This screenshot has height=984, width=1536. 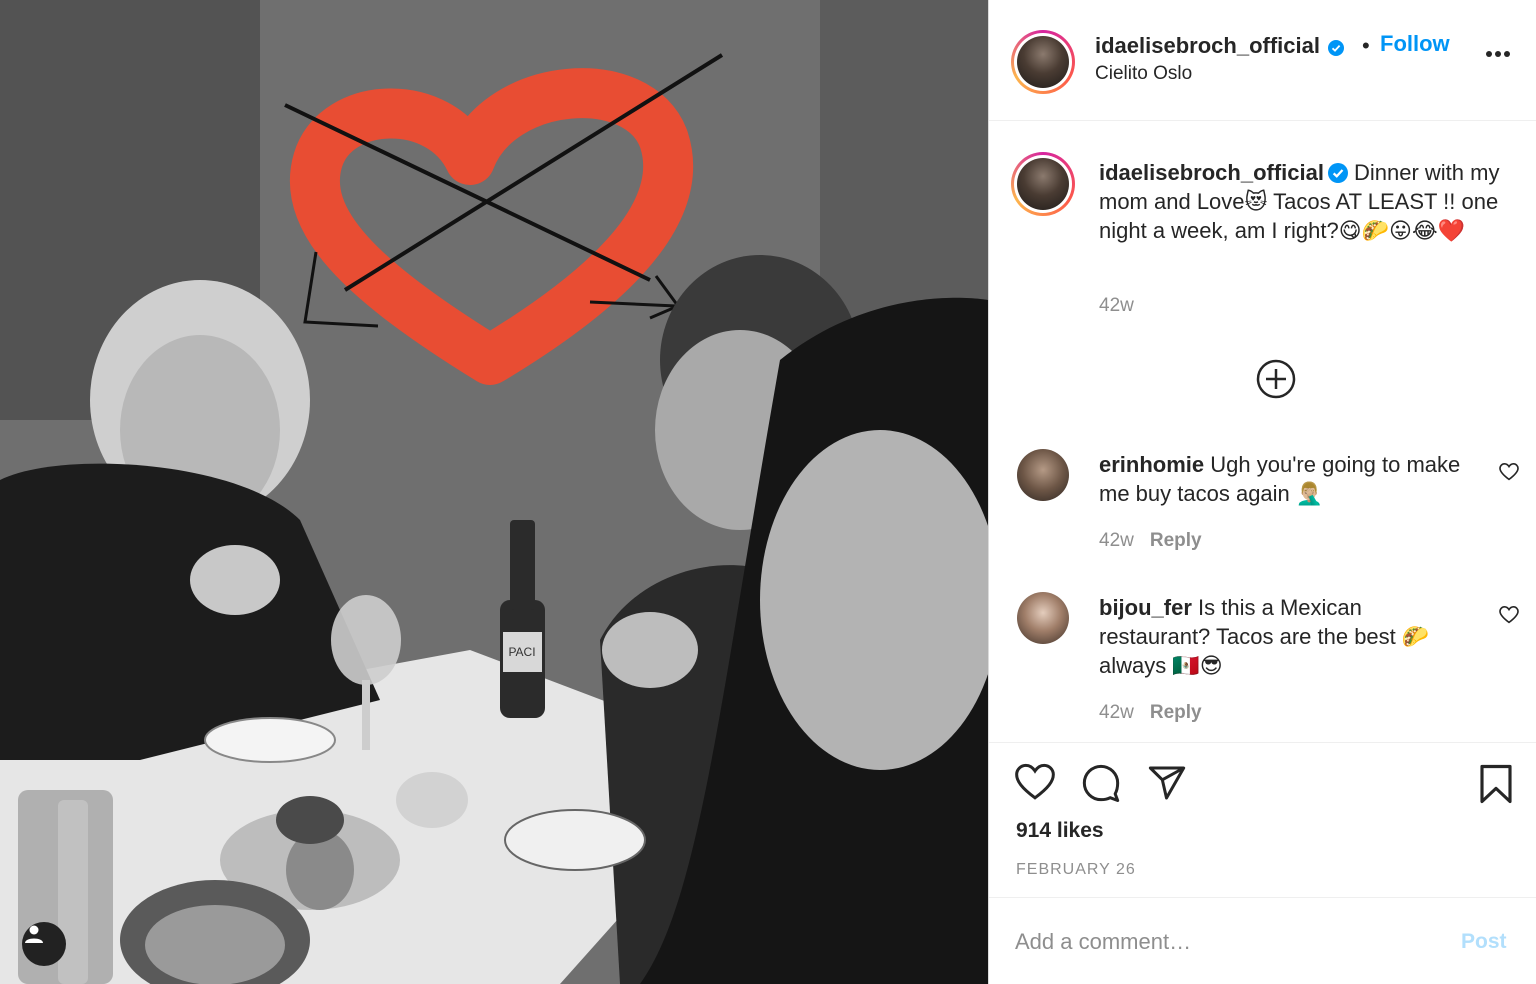 What do you see at coordinates (1076, 870) in the screenshot?
I see `post-date: FEBRUARY 26` at bounding box center [1076, 870].